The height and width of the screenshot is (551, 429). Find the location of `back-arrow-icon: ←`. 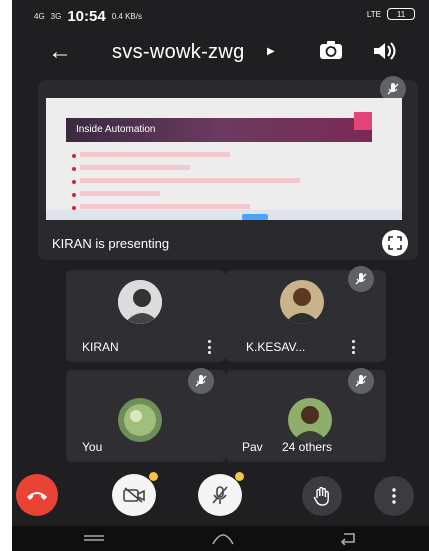

back-arrow-icon: ← is located at coordinates (60, 52).